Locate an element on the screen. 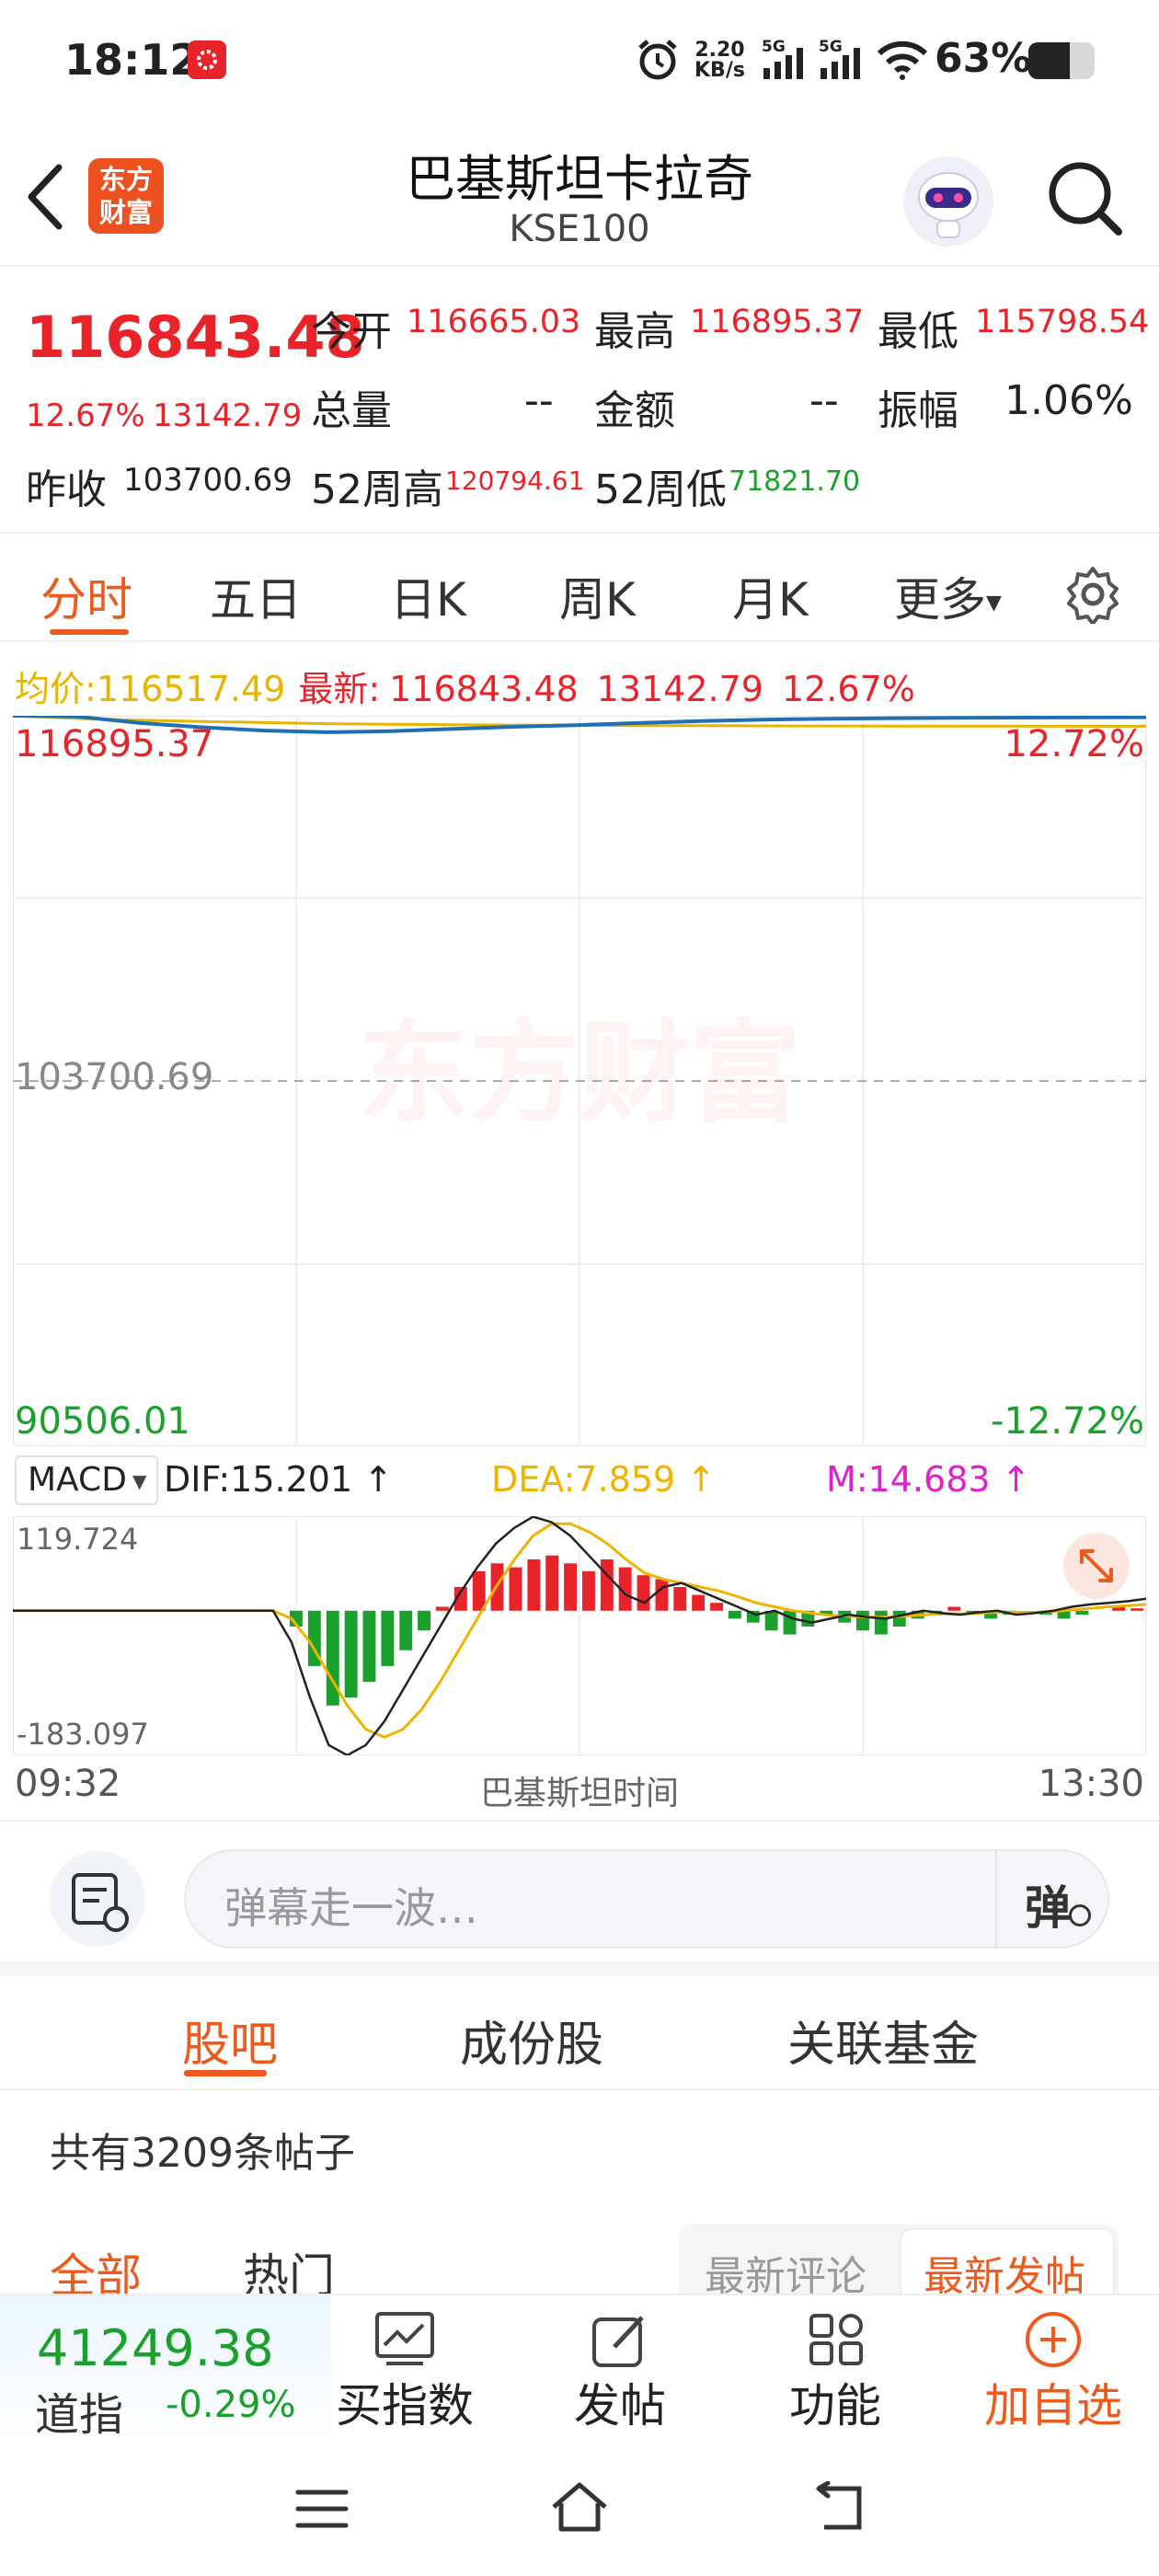  danmu-input: 弹幕走一波… 弹 is located at coordinates (646, 1899).